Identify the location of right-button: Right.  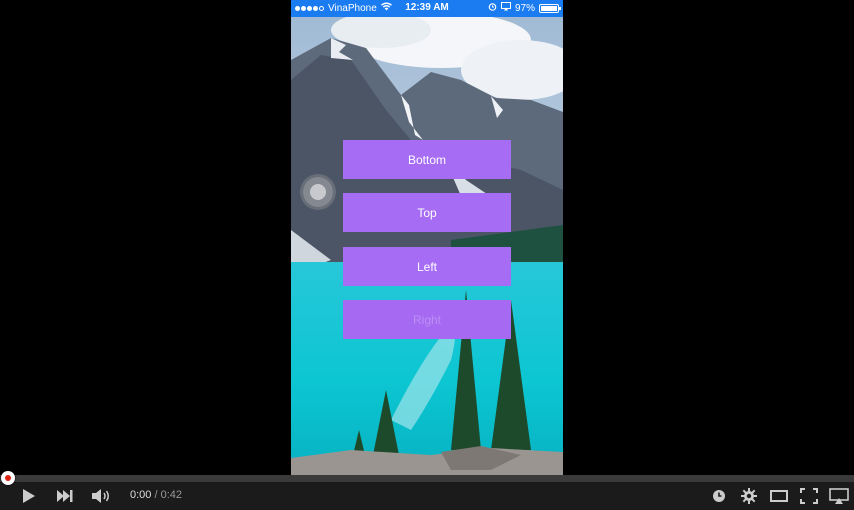
(427, 319).